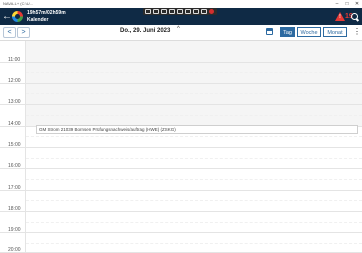 The width and height of the screenshot is (362, 253). Describe the element at coordinates (357, 20) in the screenshot. I see `search-icon-handle` at that location.